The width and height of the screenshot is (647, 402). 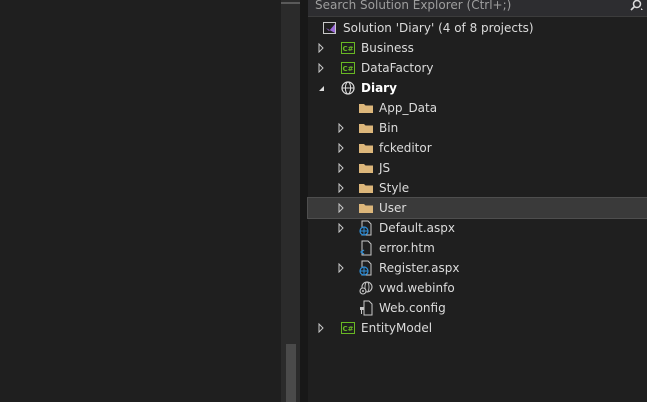 What do you see at coordinates (304, 201) in the screenshot?
I see `panel-divider` at bounding box center [304, 201].